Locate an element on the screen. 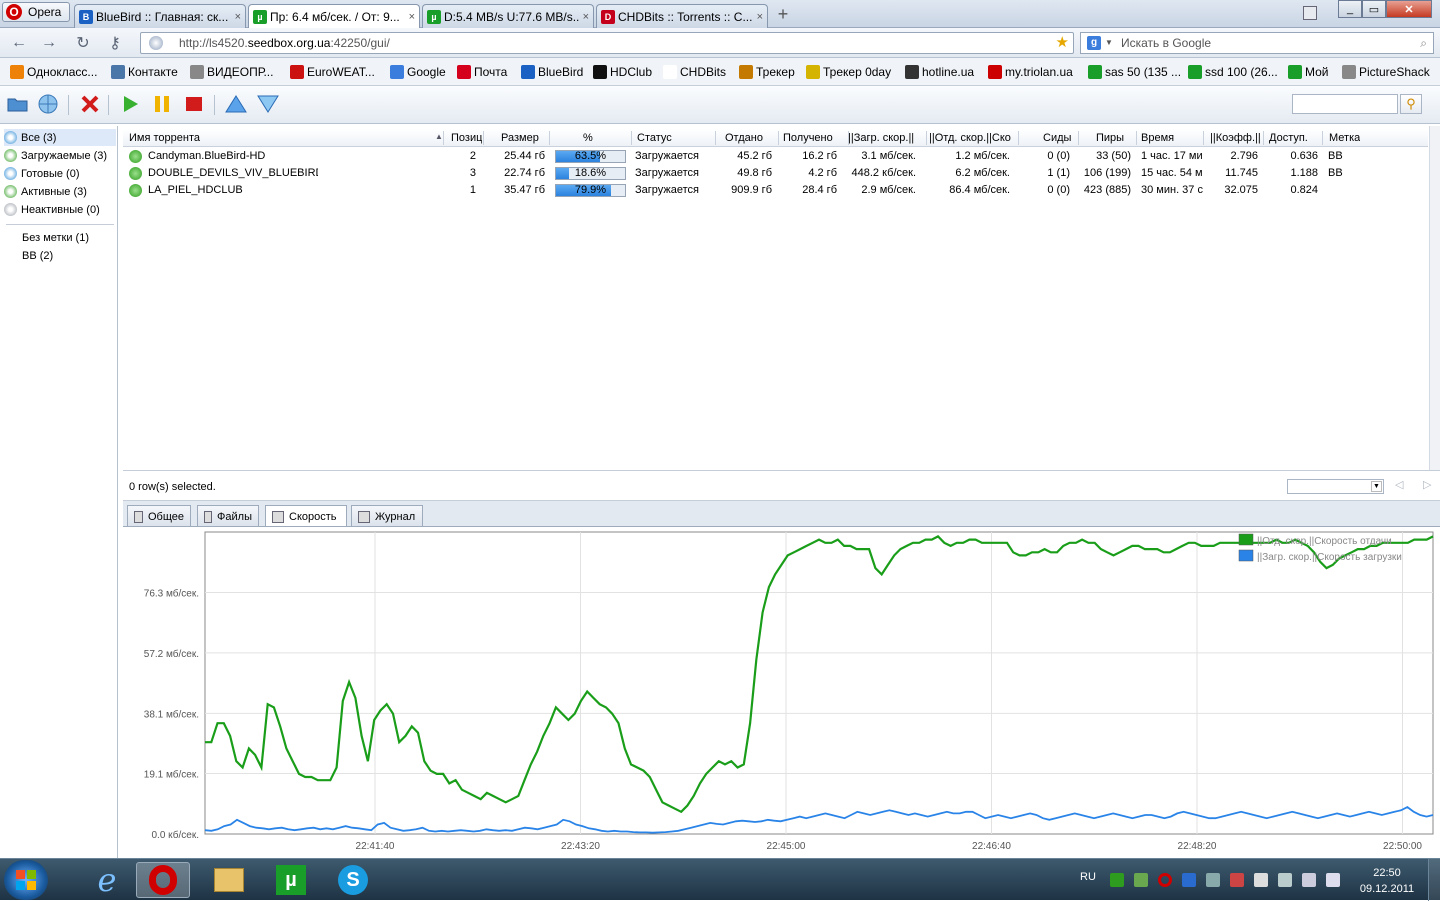 The width and height of the screenshot is (1440, 901). column-header: Статус is located at coordinates (654, 138).